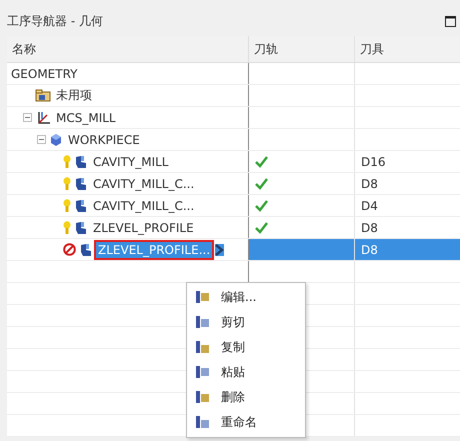 The image size is (460, 441). I want to click on tree-row: CAVITY_MILL D16, so click(233, 162).